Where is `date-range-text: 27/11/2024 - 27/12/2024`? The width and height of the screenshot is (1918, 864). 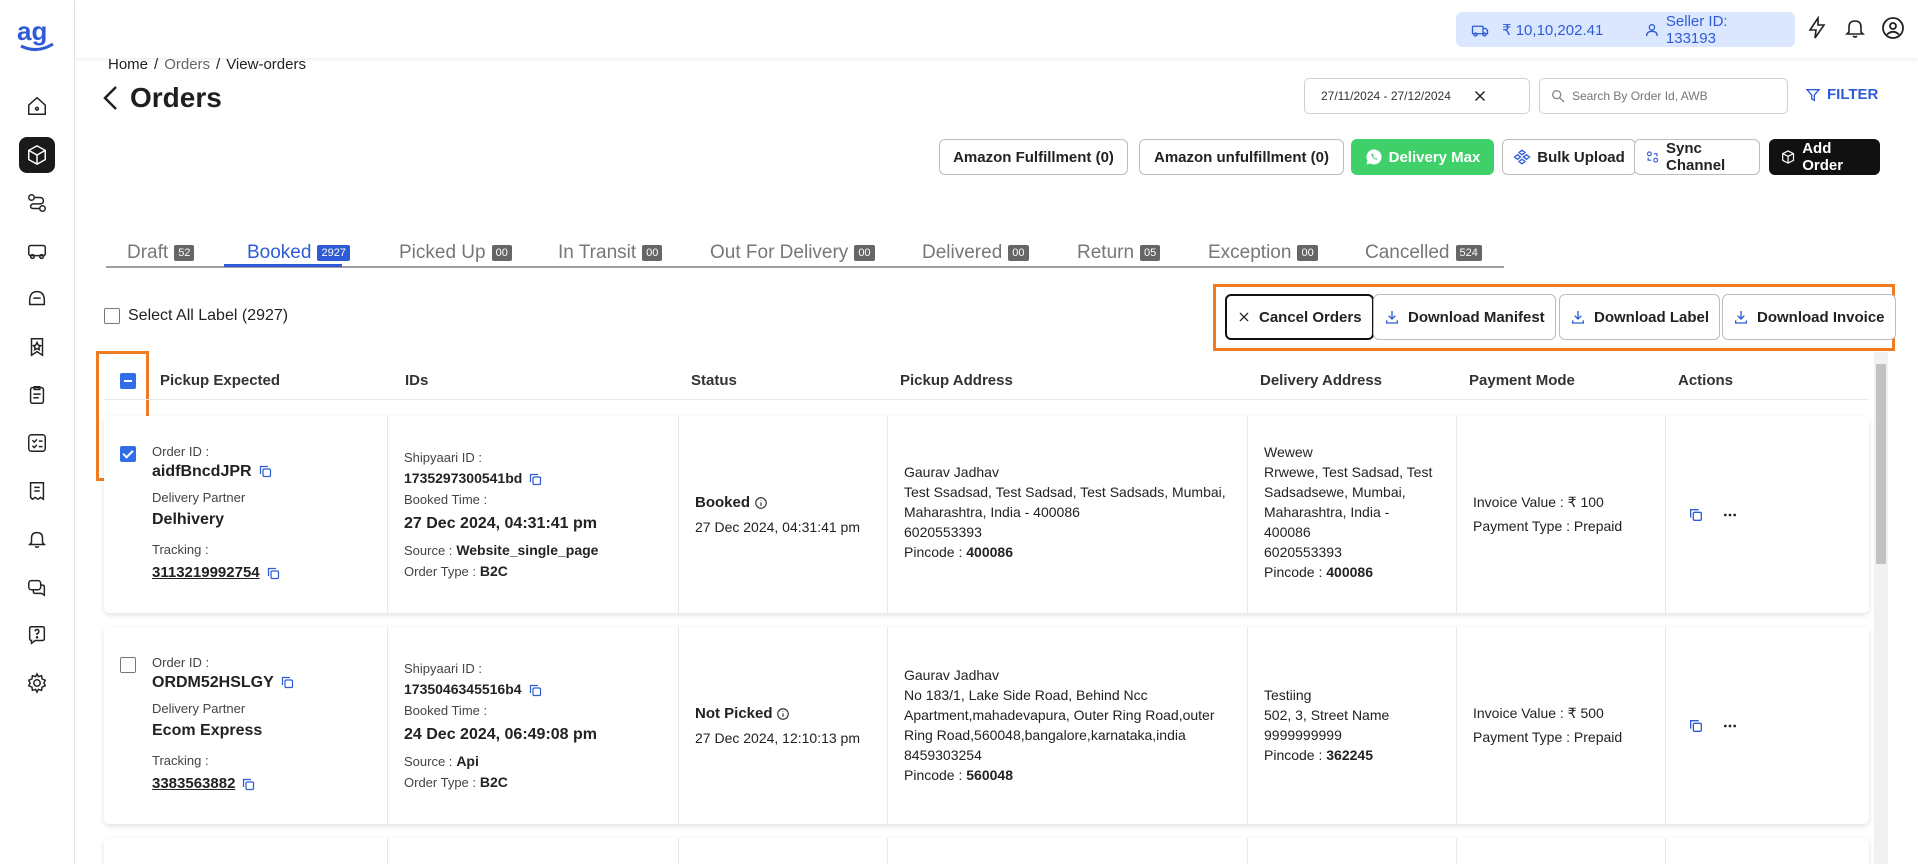
date-range-text: 27/11/2024 - 27/12/2024 is located at coordinates (1386, 96).